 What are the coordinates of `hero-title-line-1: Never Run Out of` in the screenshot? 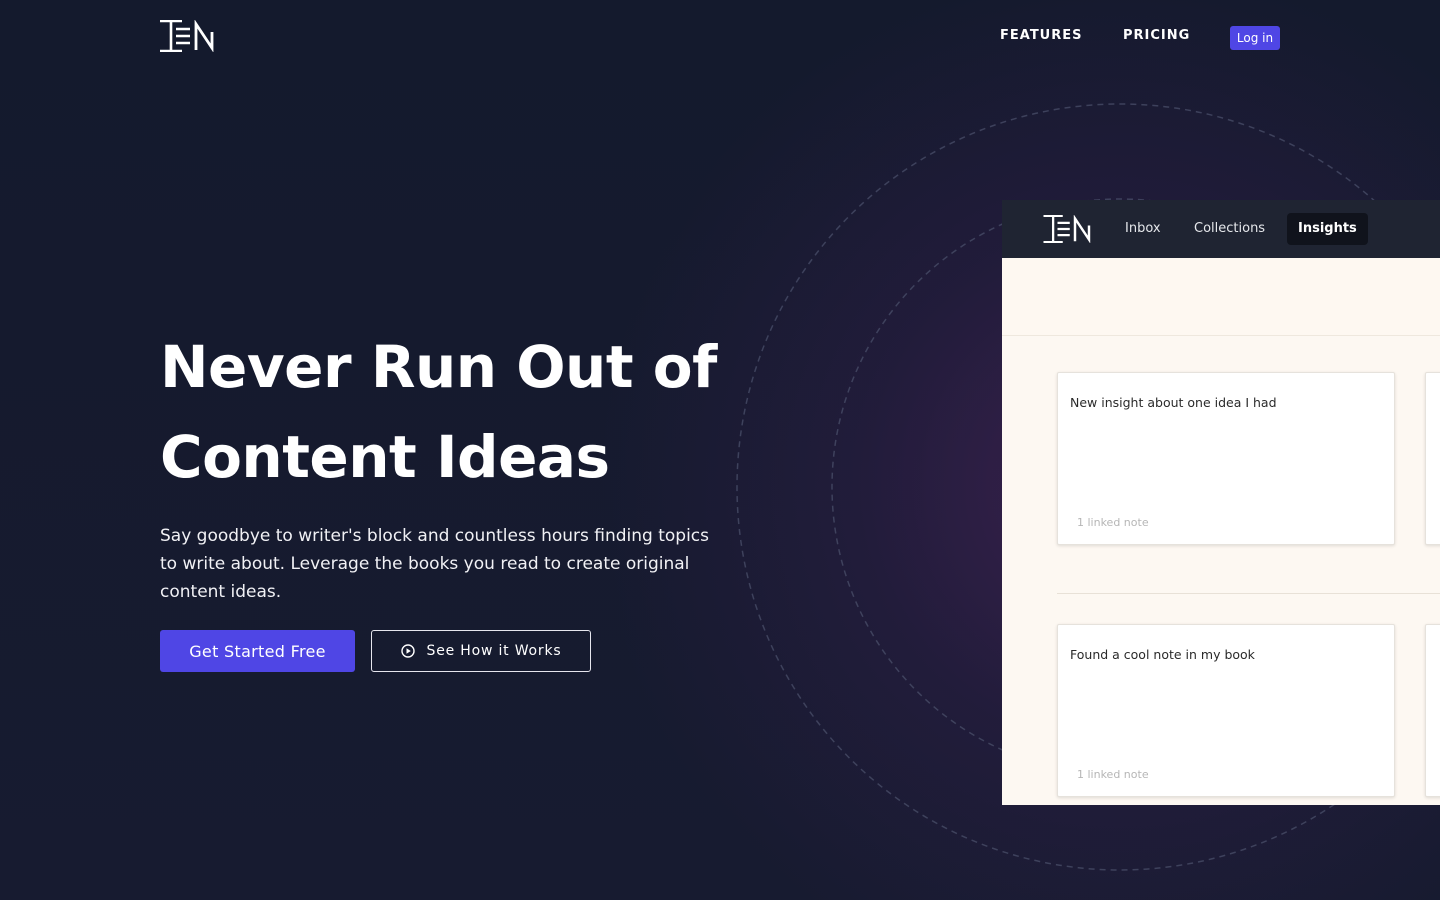 It's located at (438, 367).